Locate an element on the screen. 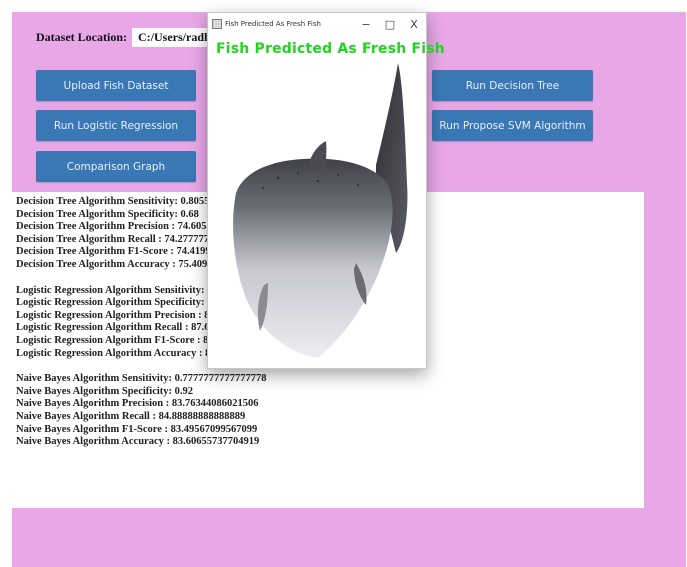 Image resolution: width=687 pixels, height=567 pixels. run-svm-algorithm-button: Run Propose SVM Algorithm is located at coordinates (512, 125).